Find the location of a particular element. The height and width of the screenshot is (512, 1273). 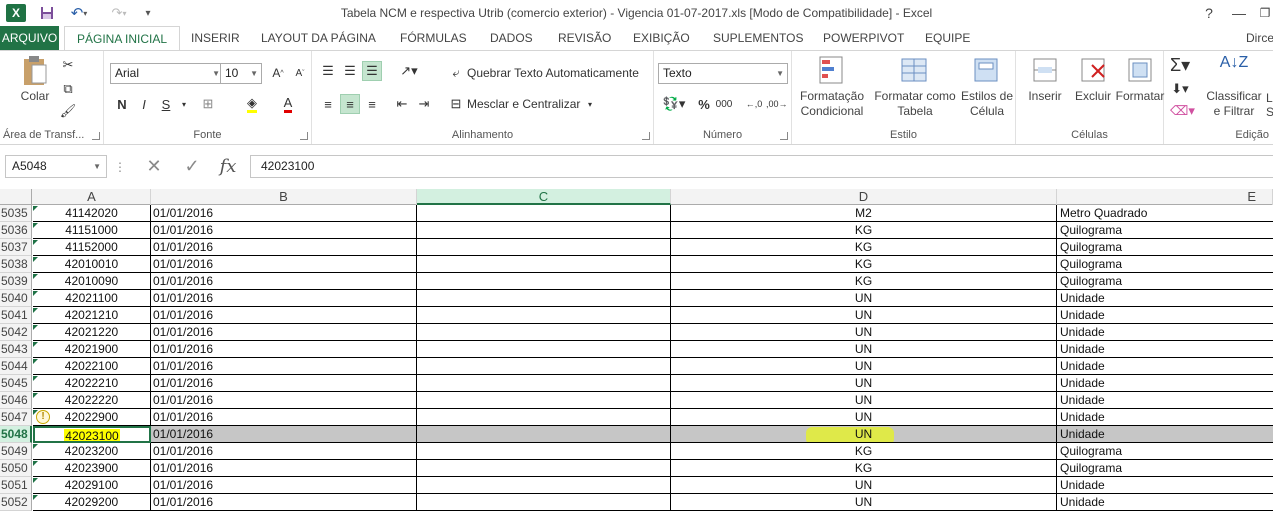

row-header: 5052 is located at coordinates (16, 502).